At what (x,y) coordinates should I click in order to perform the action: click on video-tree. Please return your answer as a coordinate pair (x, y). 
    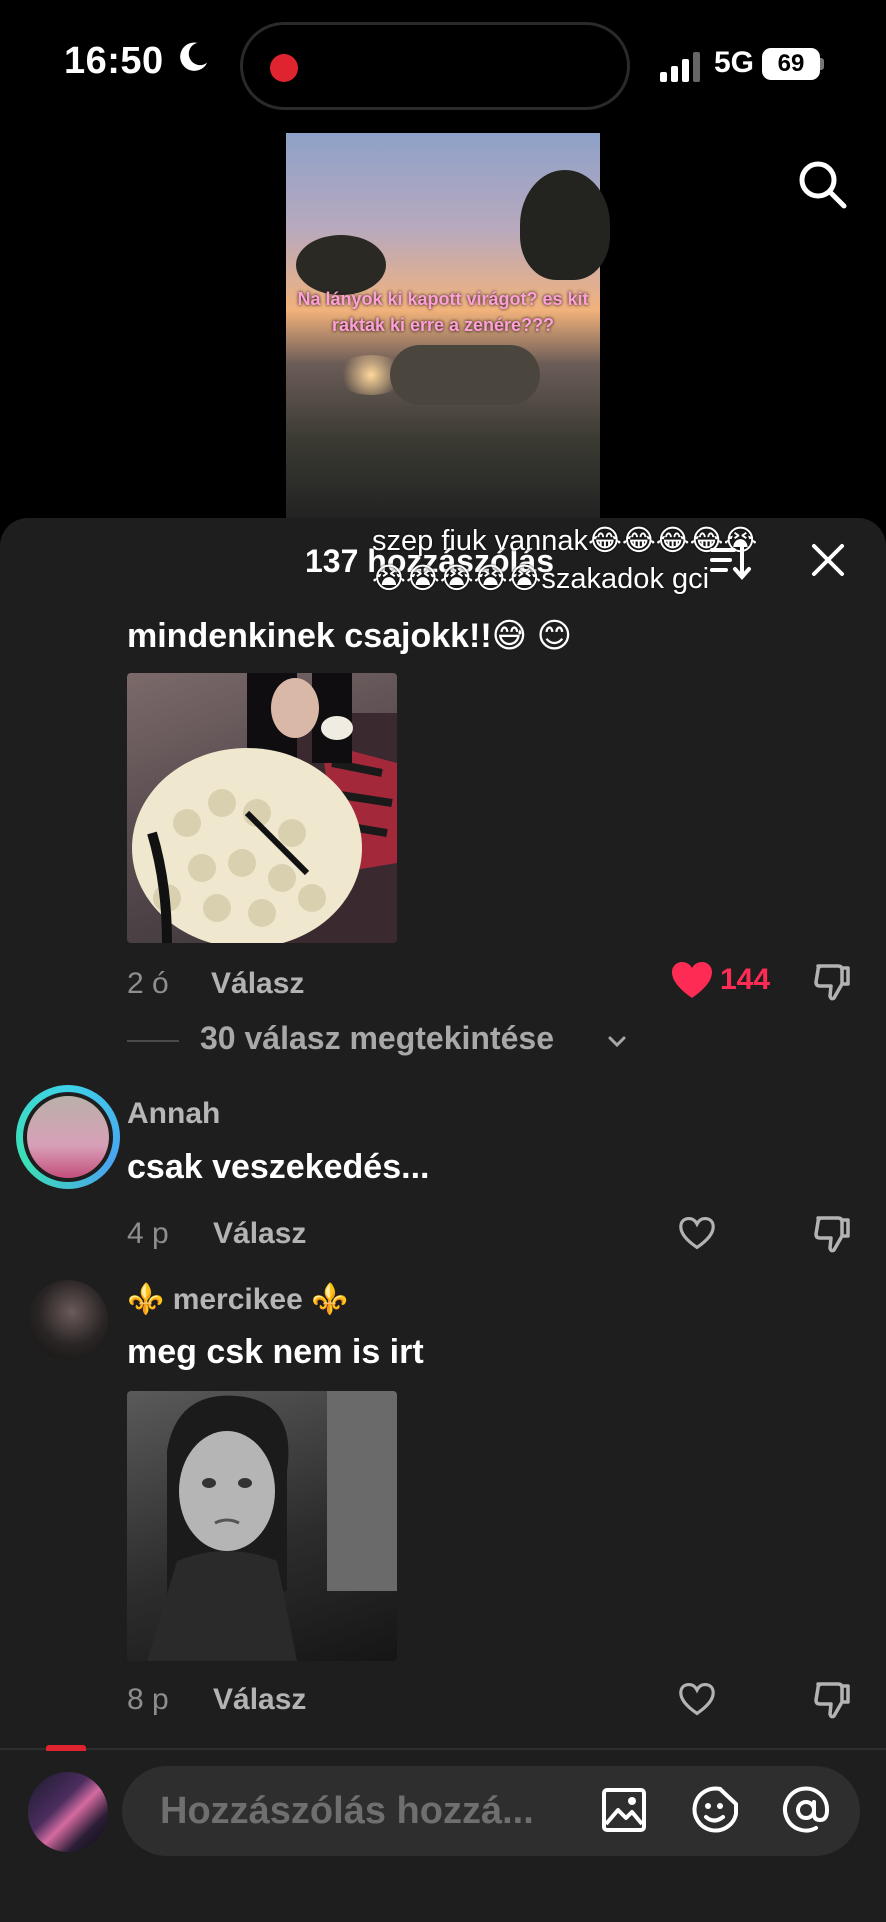
    Looking at the image, I should click on (565, 225).